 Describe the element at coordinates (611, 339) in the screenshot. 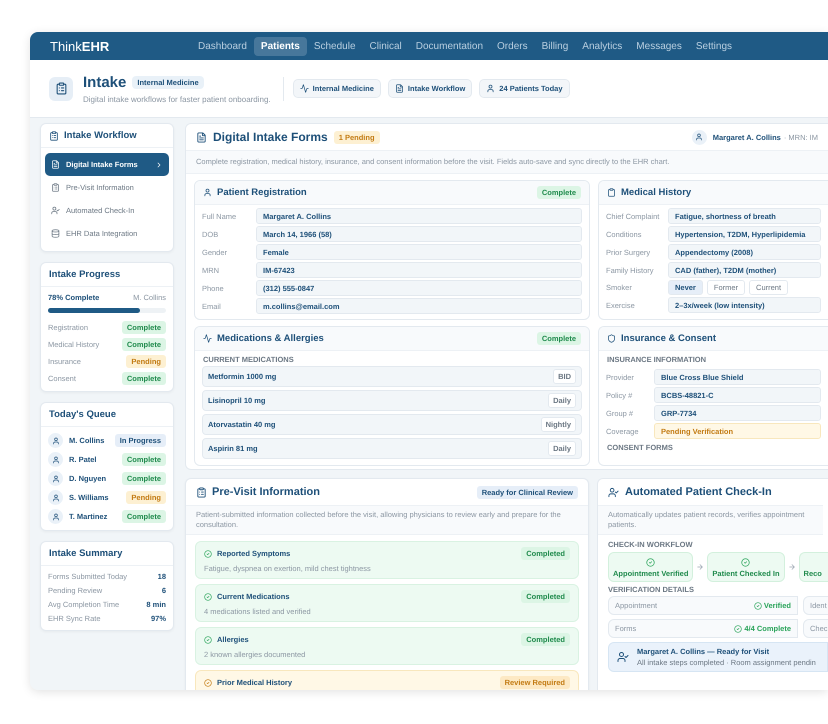

I see `shield-icon` at that location.